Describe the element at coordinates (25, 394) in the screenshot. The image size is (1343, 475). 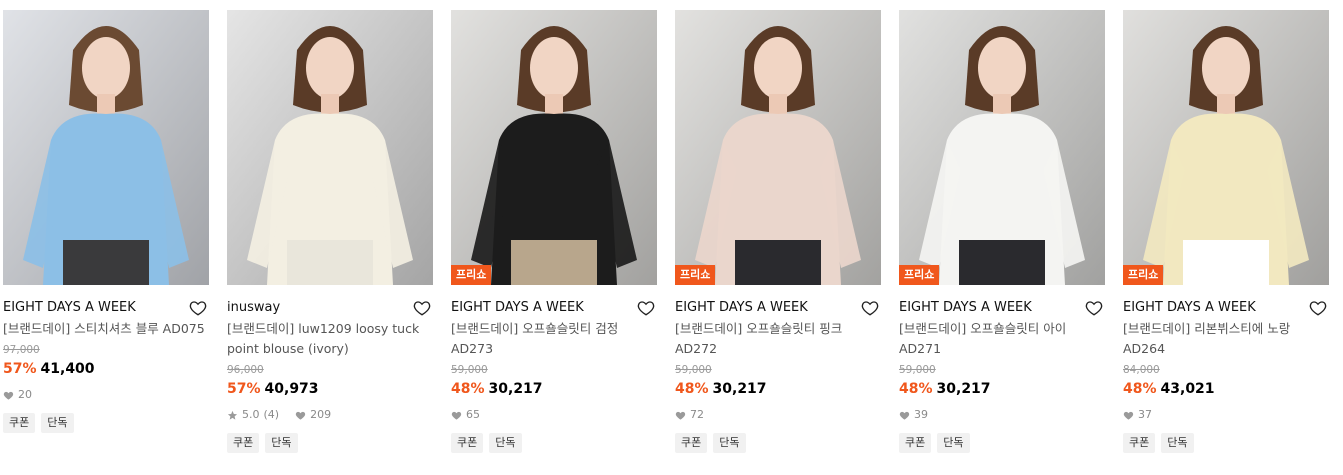
I see `likes-count: 20` at that location.